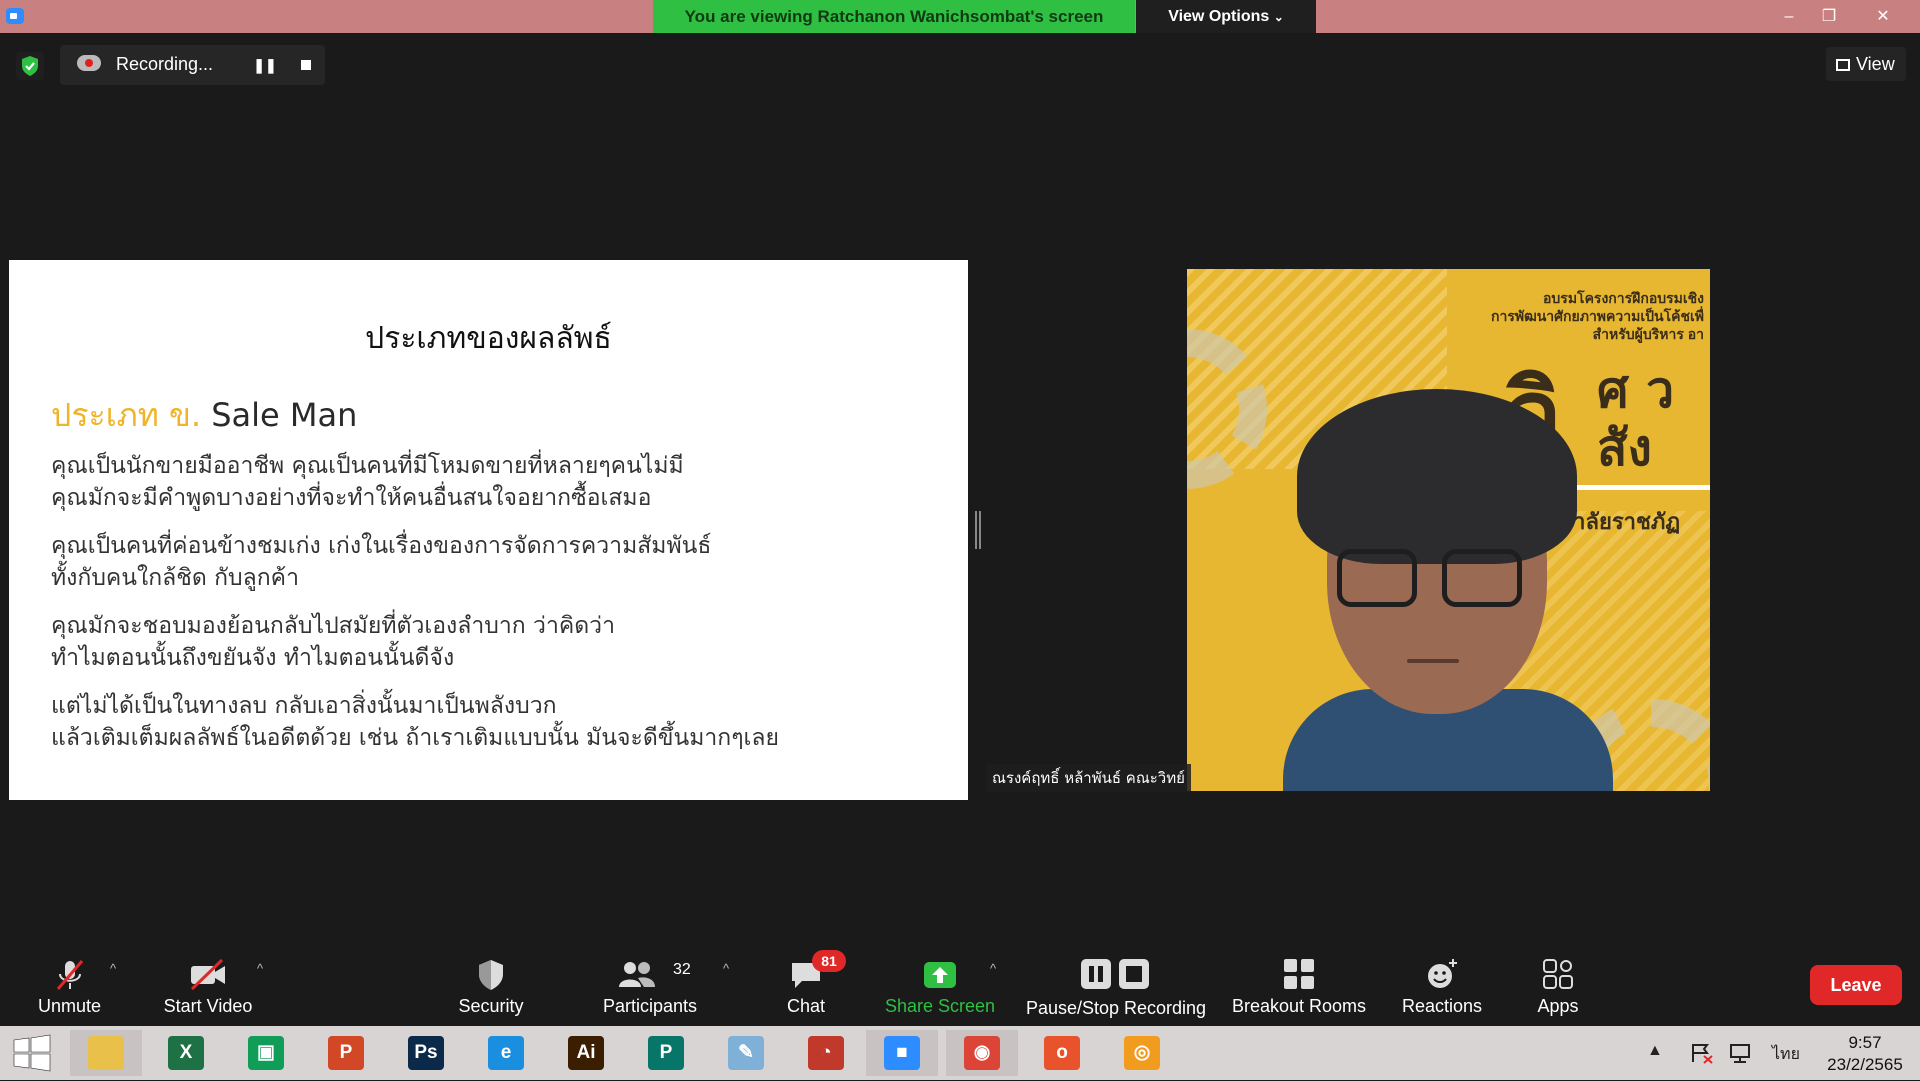 This screenshot has width=1920, height=1081. I want to click on taskbar-app-button: ▣, so click(266, 1053).